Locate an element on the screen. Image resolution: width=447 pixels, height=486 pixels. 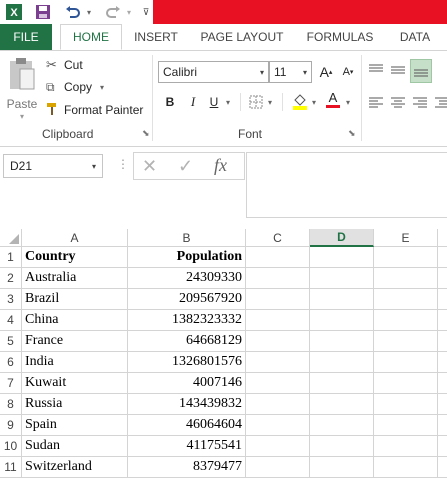
font-size-select: 11 ▾ is located at coordinates (290, 72).